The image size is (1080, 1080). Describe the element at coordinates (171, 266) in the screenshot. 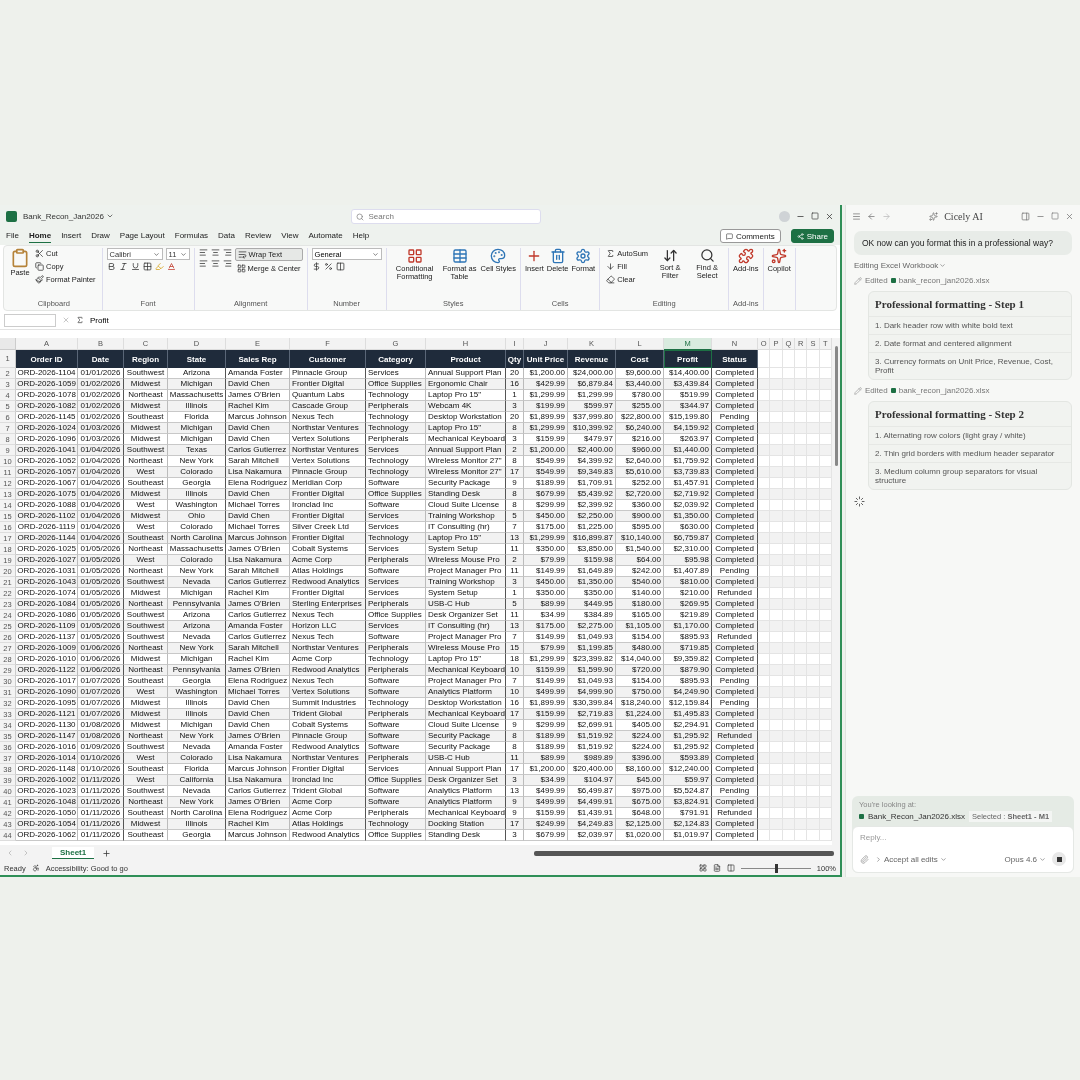

I see `font-color-icon` at that location.